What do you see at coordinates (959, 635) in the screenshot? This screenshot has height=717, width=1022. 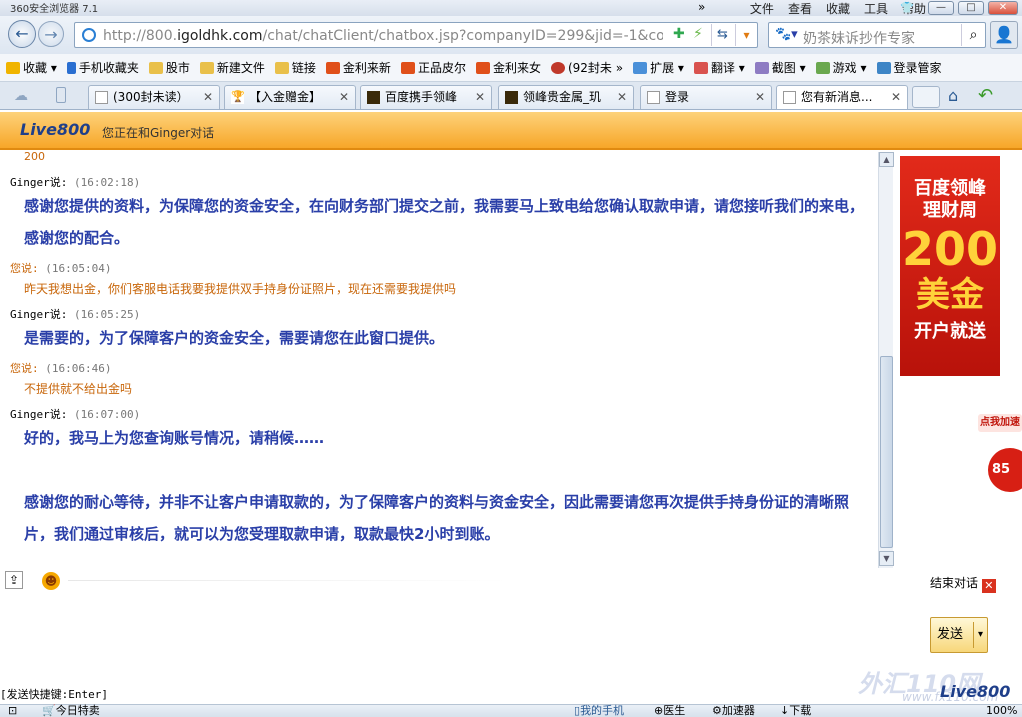 I see `send-button: 发送 ▾` at bounding box center [959, 635].